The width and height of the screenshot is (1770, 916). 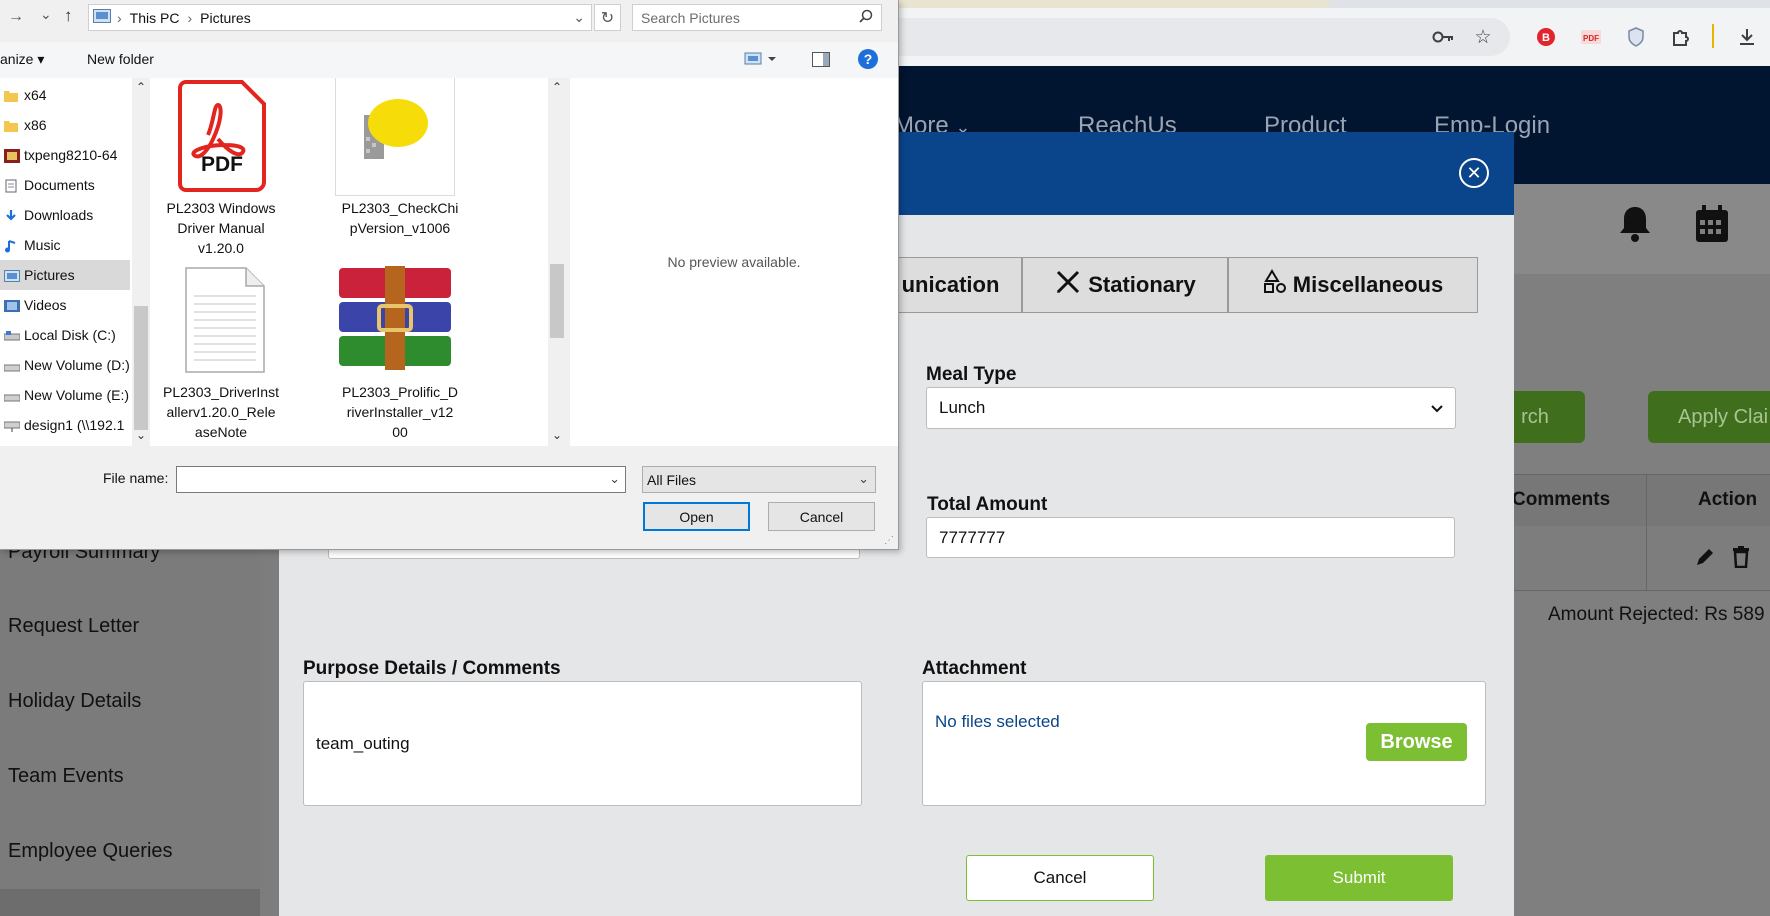 What do you see at coordinates (401, 479) in the screenshot?
I see `file-name-input: ⌄` at bounding box center [401, 479].